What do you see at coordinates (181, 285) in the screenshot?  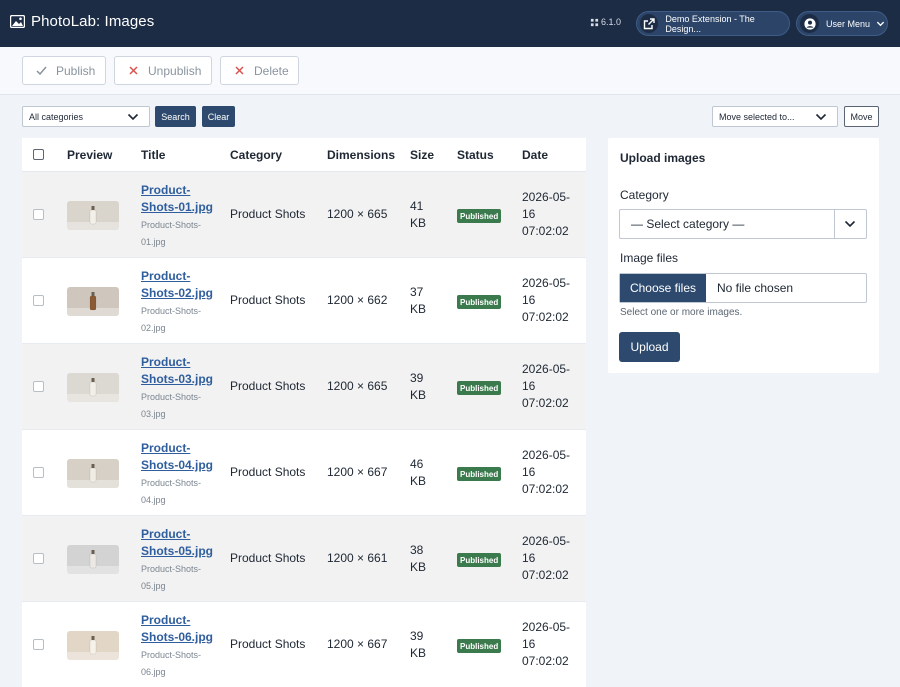 I see `image-title-link: Product-Shots-02.jpg` at bounding box center [181, 285].